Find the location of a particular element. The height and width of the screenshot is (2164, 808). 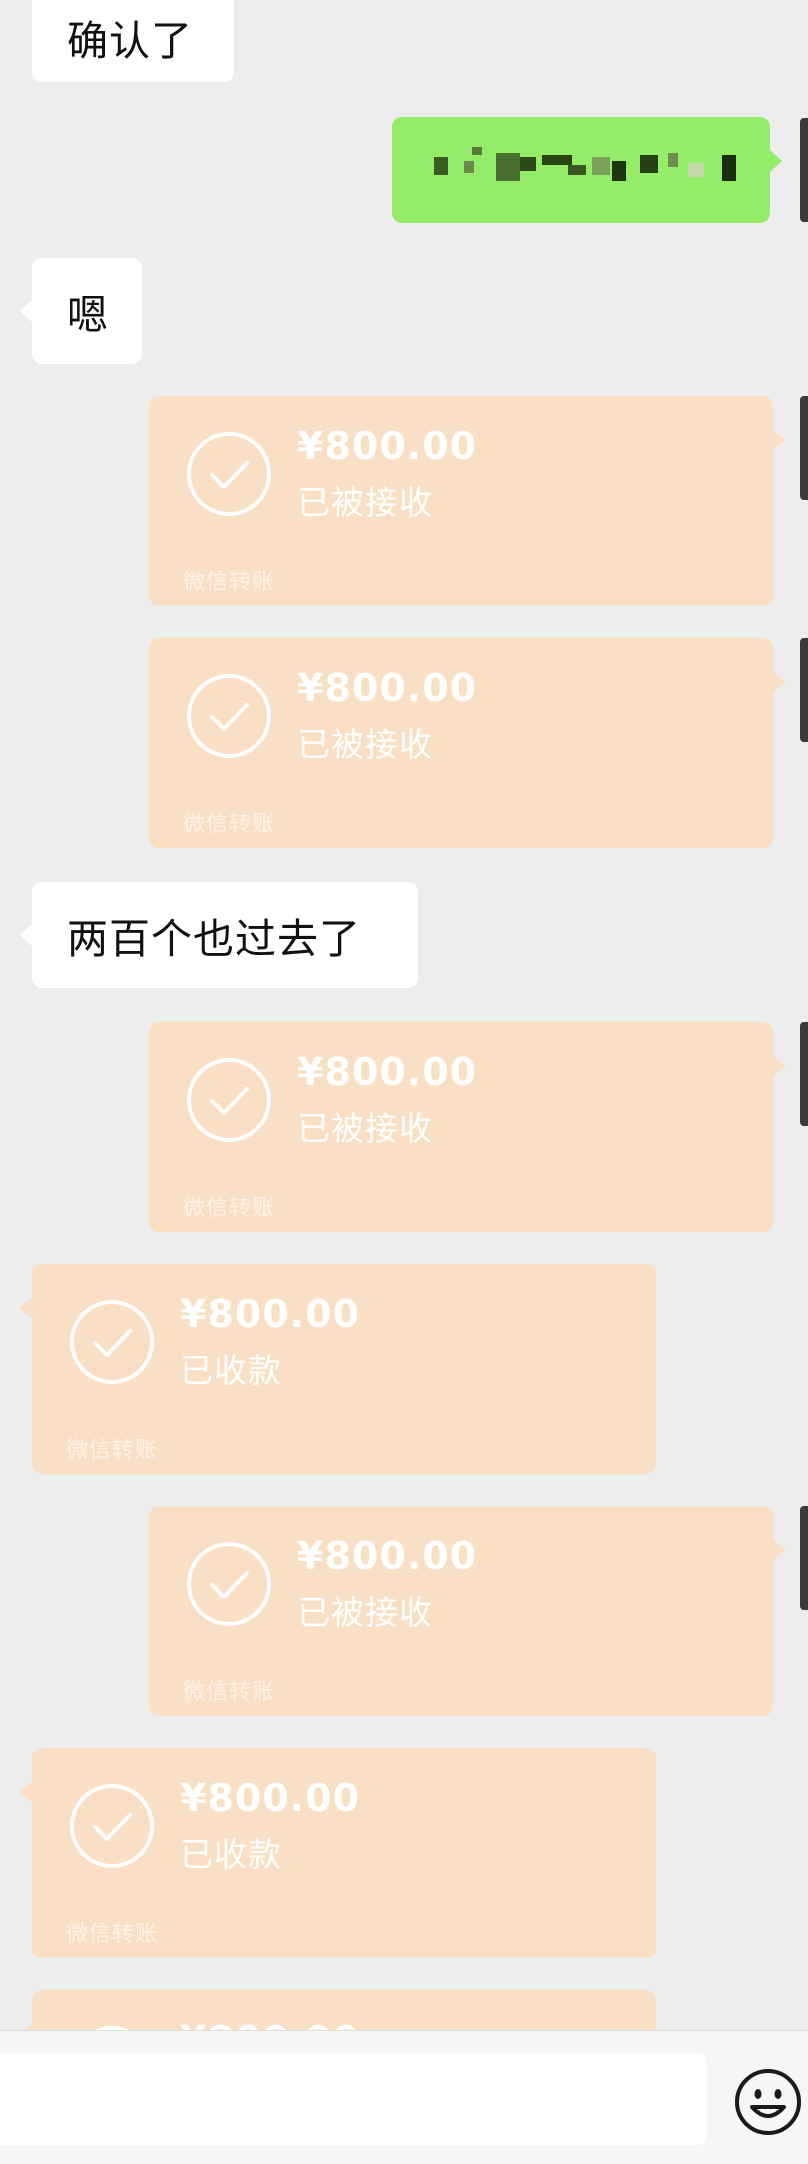

smiley-face-icon is located at coordinates (768, 2102).